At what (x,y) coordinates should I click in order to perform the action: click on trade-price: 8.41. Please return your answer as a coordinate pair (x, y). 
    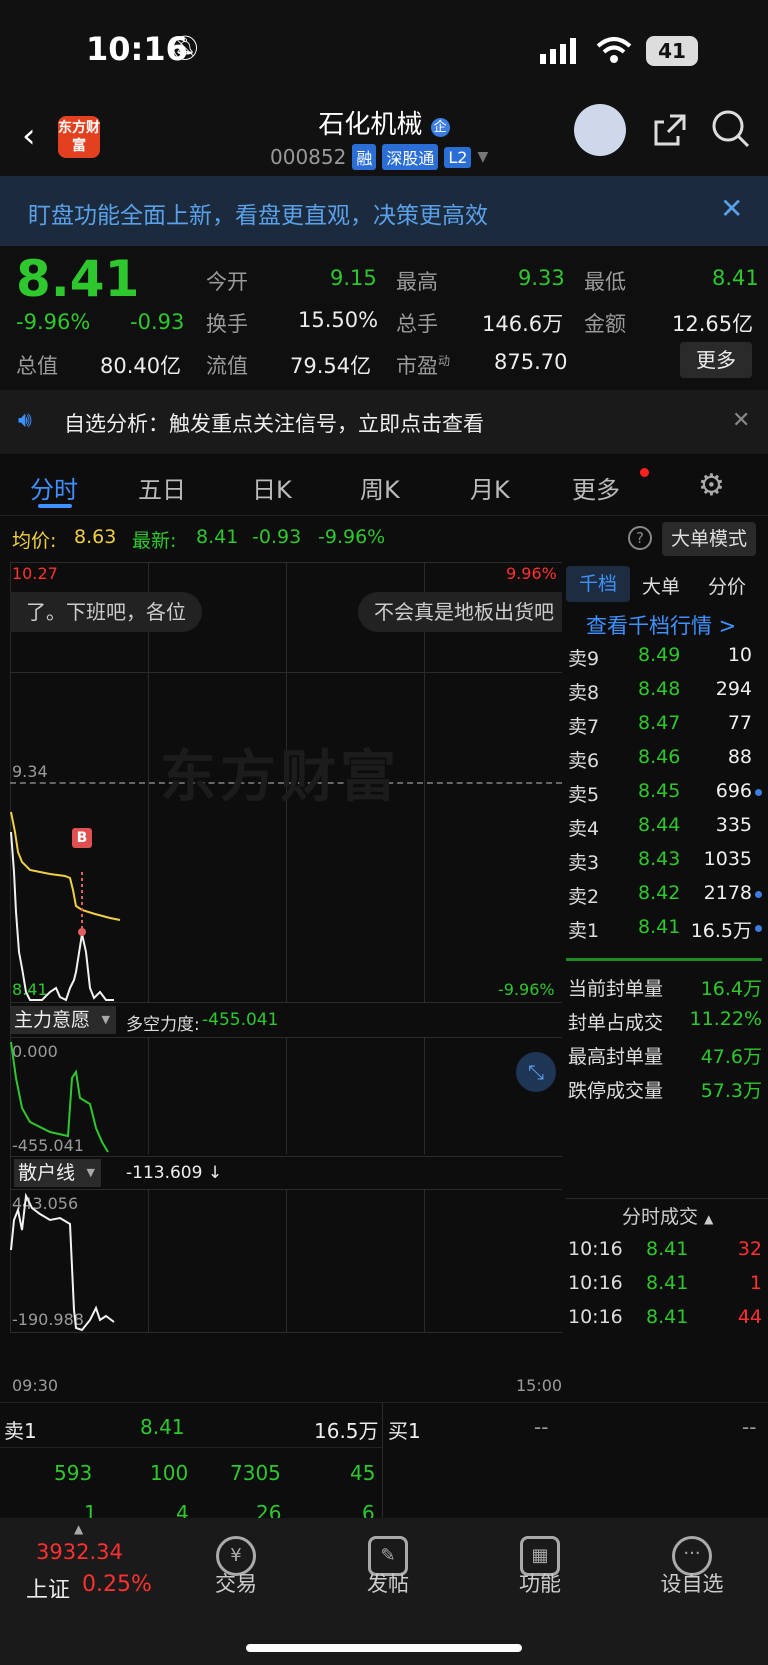
    Looking at the image, I should click on (667, 1249).